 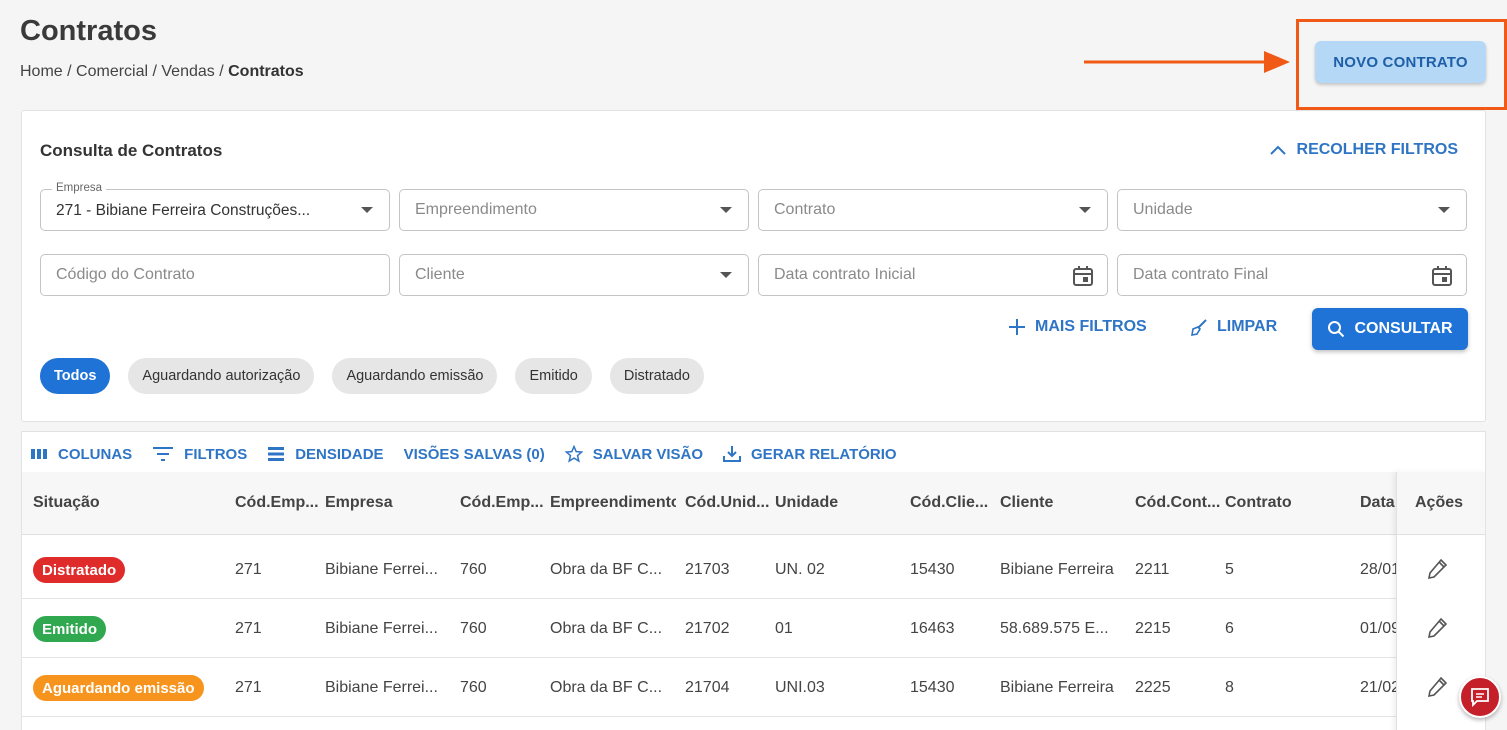 I want to click on contrato-placeholder: Contrato, so click(x=805, y=209).